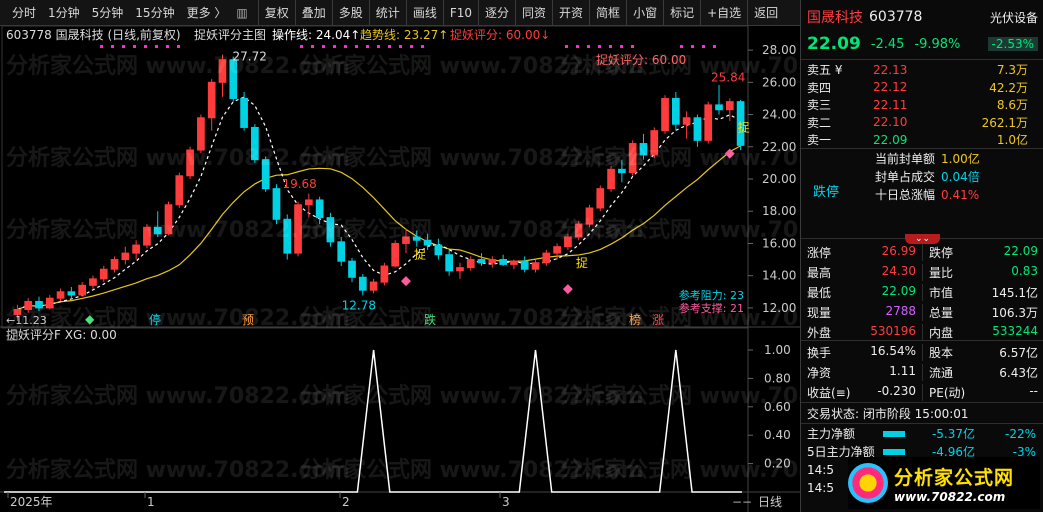  Describe the element at coordinates (430, 319) in the screenshot. I see `signal-tag: 跌` at that location.